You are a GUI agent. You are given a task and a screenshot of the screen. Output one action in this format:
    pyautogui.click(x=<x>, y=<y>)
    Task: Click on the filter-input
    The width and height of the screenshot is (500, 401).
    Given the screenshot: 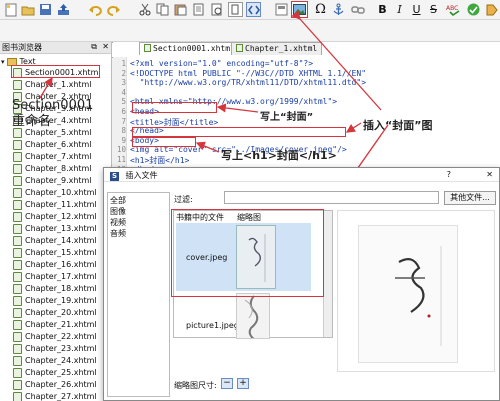 What is the action you would take?
    pyautogui.click(x=331, y=197)
    